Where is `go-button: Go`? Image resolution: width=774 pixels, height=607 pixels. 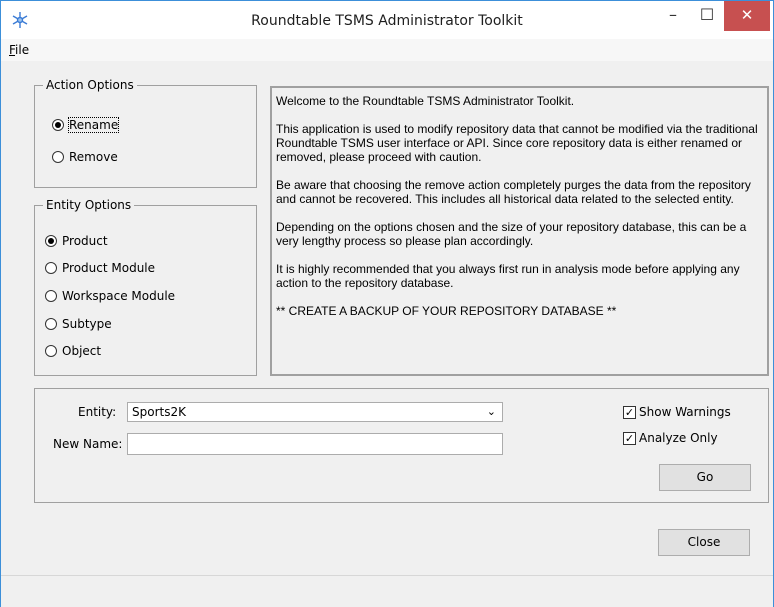
go-button: Go is located at coordinates (705, 477).